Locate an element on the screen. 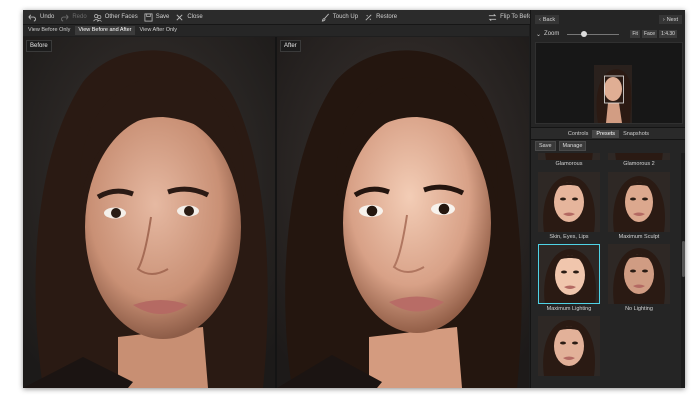  preset-caption: No Lighting is located at coordinates (639, 309).